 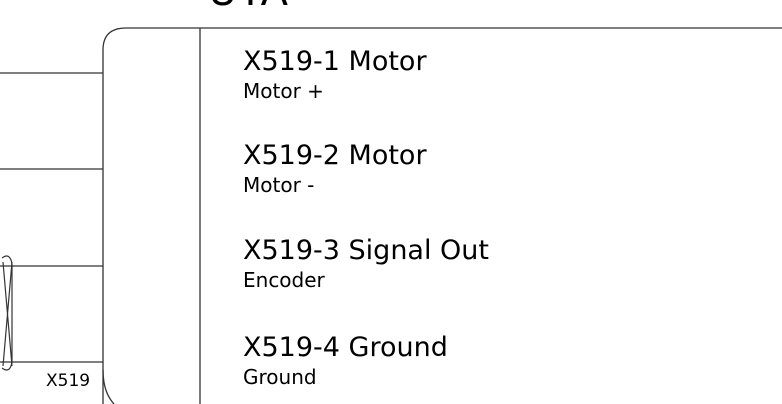 I want to click on pin-2-label: X519-2 Motor Motor -, so click(x=335, y=169).